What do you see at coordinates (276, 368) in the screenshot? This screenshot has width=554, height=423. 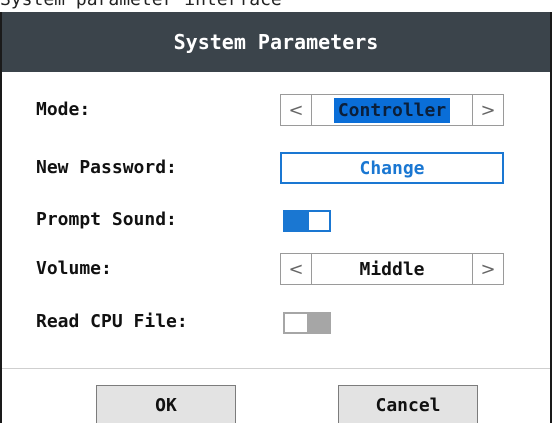 I see `footer-divider` at bounding box center [276, 368].